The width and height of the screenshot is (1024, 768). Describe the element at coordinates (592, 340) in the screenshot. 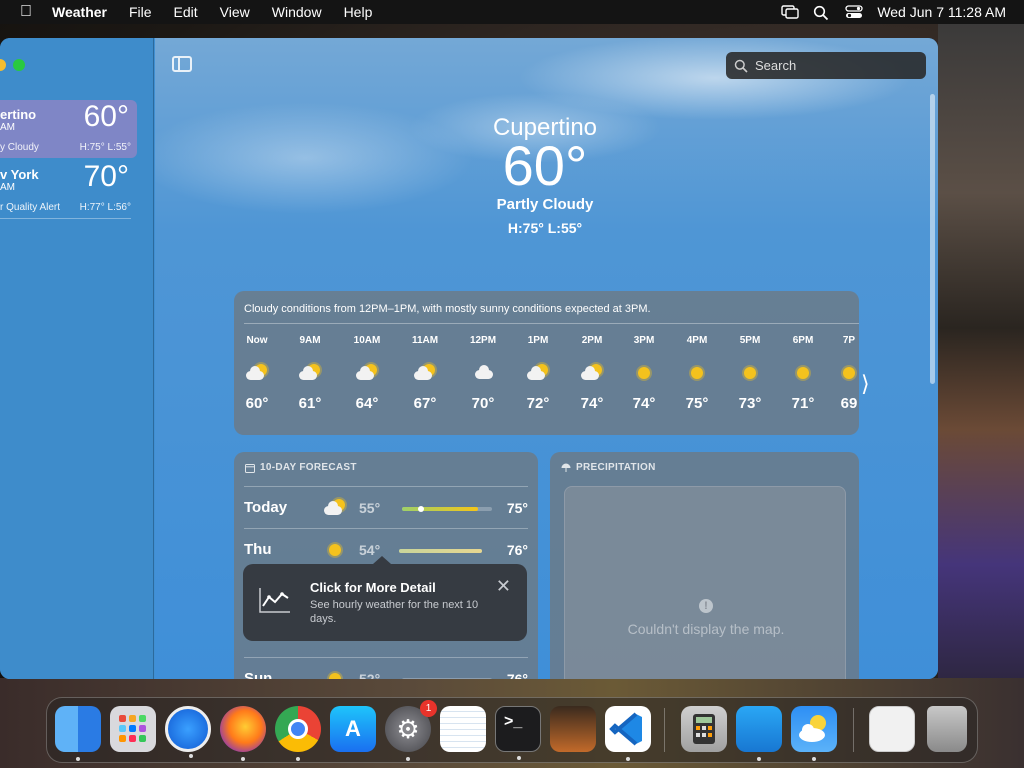

I see `hour-label: 2PM` at that location.